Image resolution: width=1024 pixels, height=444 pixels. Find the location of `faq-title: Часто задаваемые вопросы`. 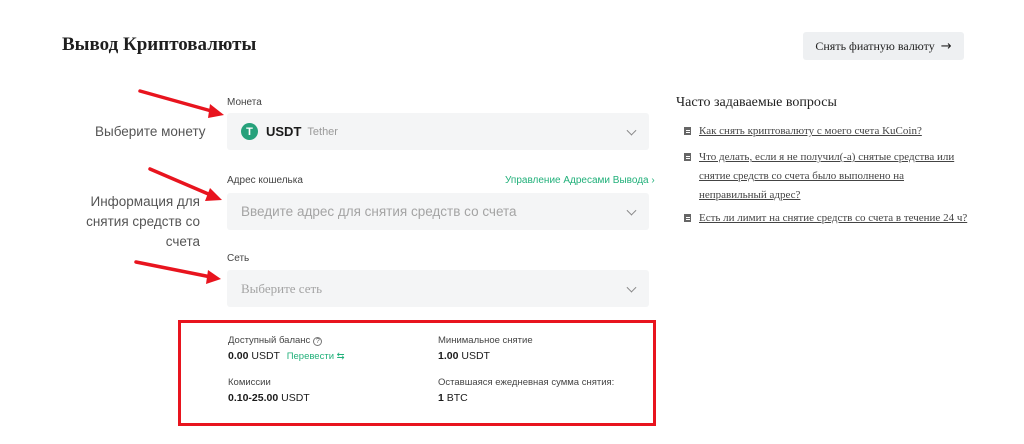

faq-title: Часто задаваемые вопросы is located at coordinates (756, 102).